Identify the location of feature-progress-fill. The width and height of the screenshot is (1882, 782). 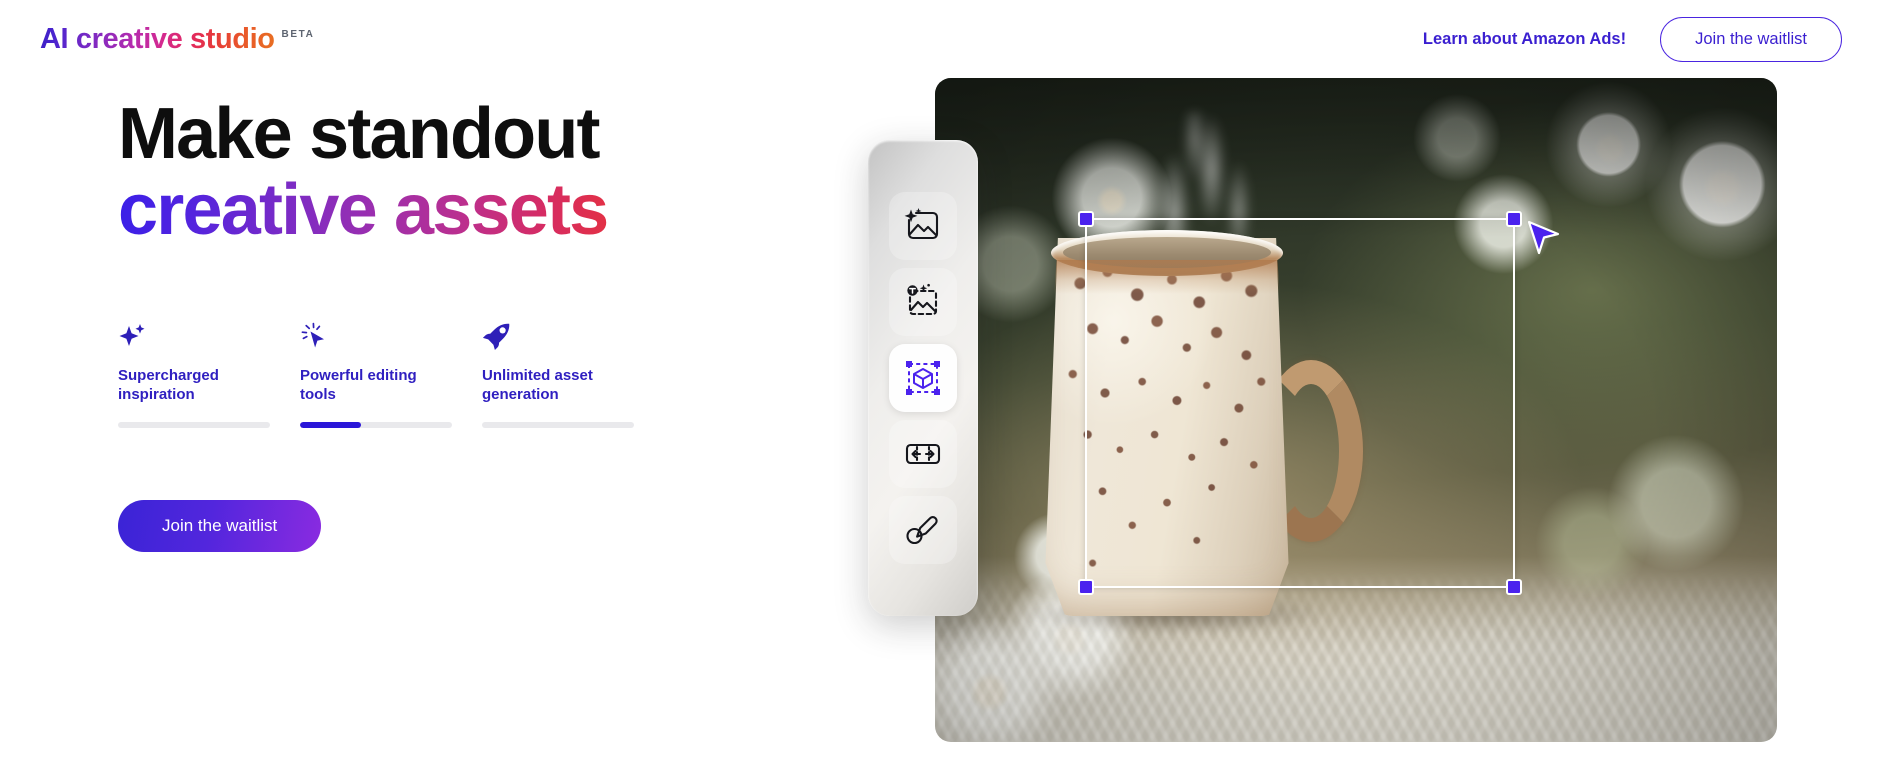
(330, 424).